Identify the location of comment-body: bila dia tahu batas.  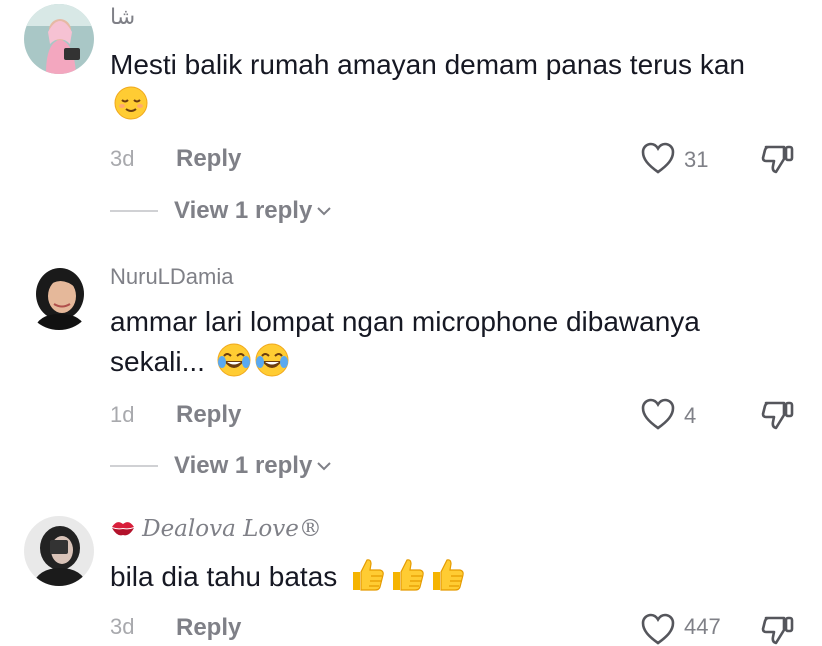
(224, 576).